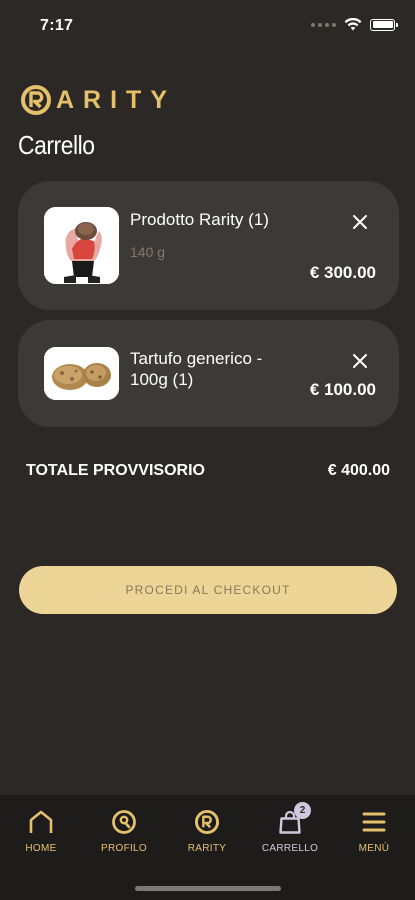 This screenshot has width=415, height=900. What do you see at coordinates (342, 272) in the screenshot?
I see `item-price: € 300.00` at bounding box center [342, 272].